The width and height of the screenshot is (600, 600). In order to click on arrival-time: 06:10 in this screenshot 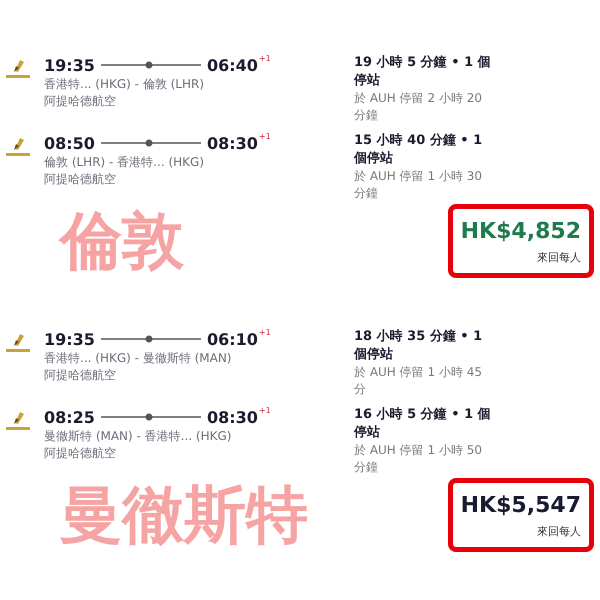, I will do `click(232, 339)`.